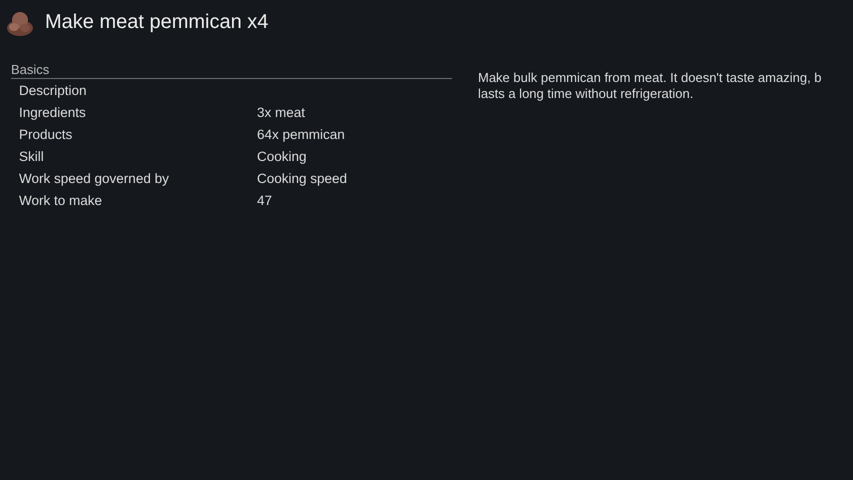 This screenshot has width=853, height=480. What do you see at coordinates (302, 178) in the screenshot?
I see `stat-value: Cooking speed` at bounding box center [302, 178].